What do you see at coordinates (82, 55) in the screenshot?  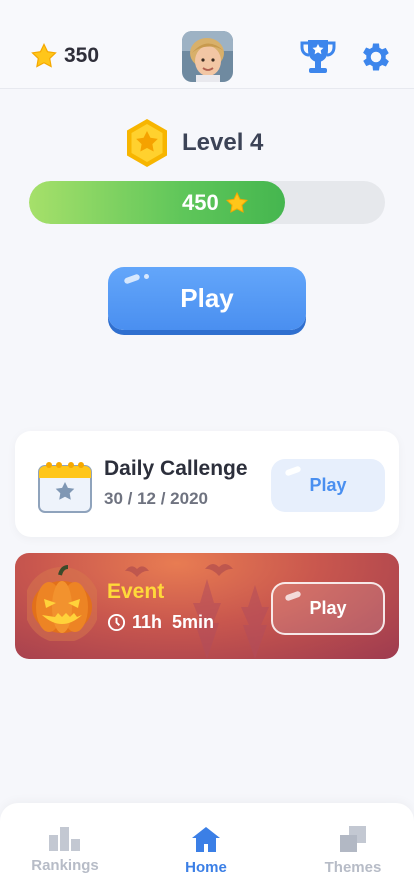 I see `coin-count: 350` at bounding box center [82, 55].